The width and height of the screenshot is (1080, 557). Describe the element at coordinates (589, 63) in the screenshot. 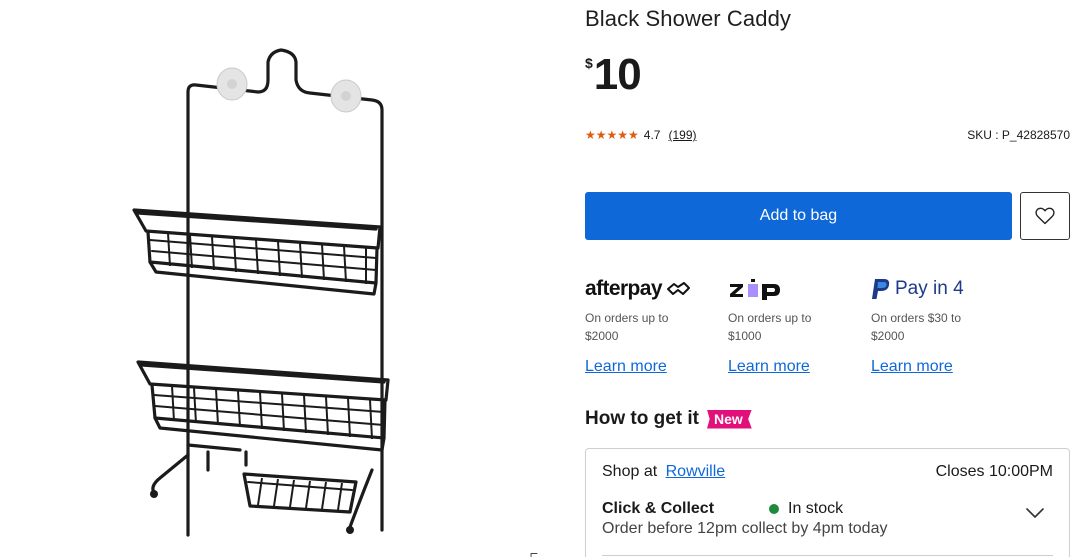

I see `price-currency: $` at that location.